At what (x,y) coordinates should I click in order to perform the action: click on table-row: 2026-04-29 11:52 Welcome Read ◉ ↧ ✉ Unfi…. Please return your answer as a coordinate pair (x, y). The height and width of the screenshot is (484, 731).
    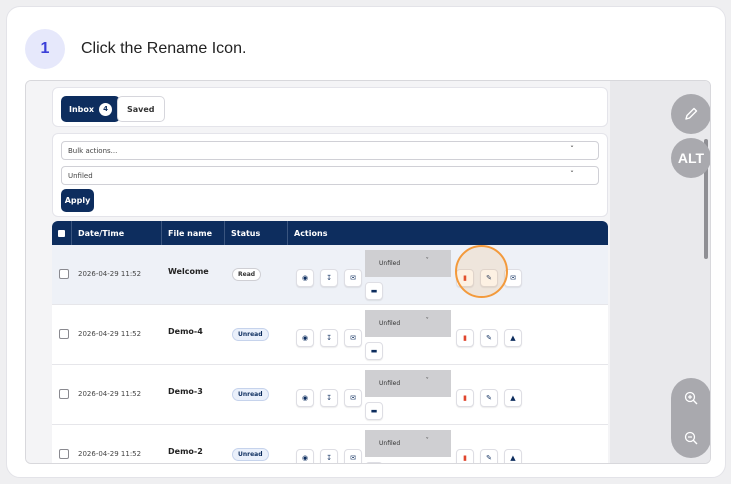
    Looking at the image, I should click on (330, 275).